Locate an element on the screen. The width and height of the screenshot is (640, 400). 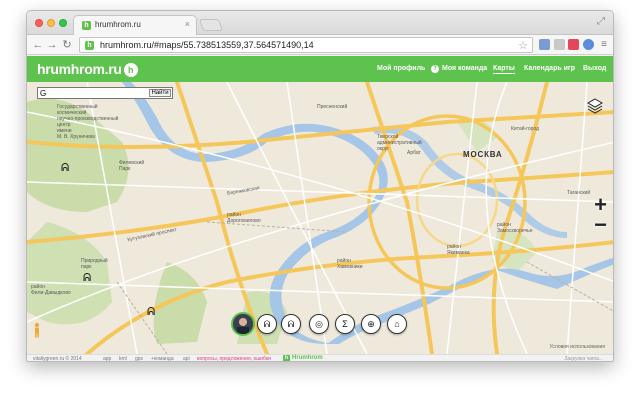
fullscreen-icon: ⤢ is located at coordinates (601, 21).